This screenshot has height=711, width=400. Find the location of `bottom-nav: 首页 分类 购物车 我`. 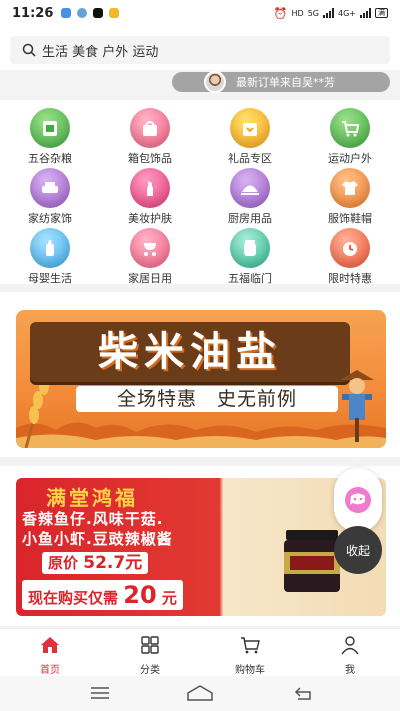

bottom-nav: 首页 分类 购物车 我 is located at coordinates (200, 652).